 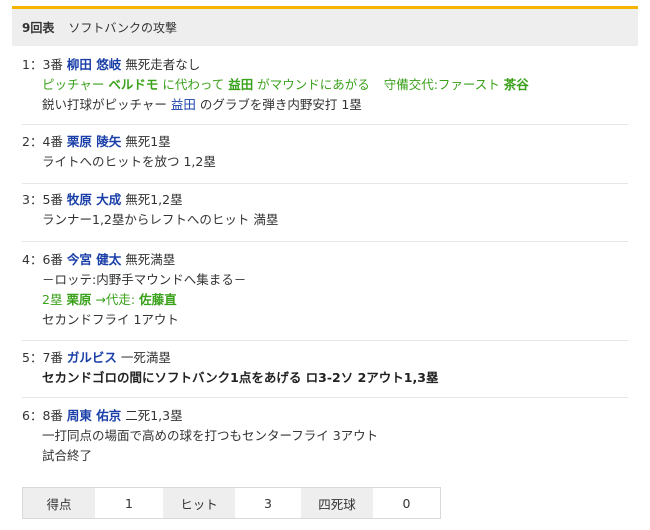 What do you see at coordinates (406, 503) in the screenshot?
I see `walks-value: 0` at bounding box center [406, 503].